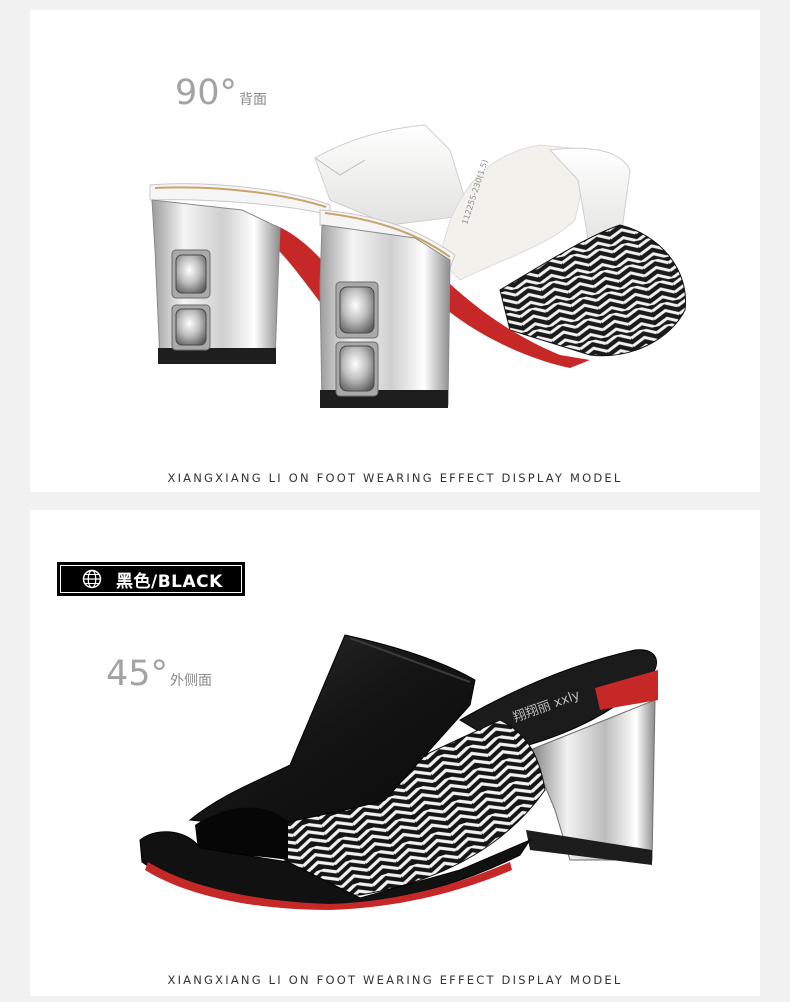 Image resolution: width=790 pixels, height=1002 pixels. I want to click on angle-degrees: 45°, so click(137, 674).